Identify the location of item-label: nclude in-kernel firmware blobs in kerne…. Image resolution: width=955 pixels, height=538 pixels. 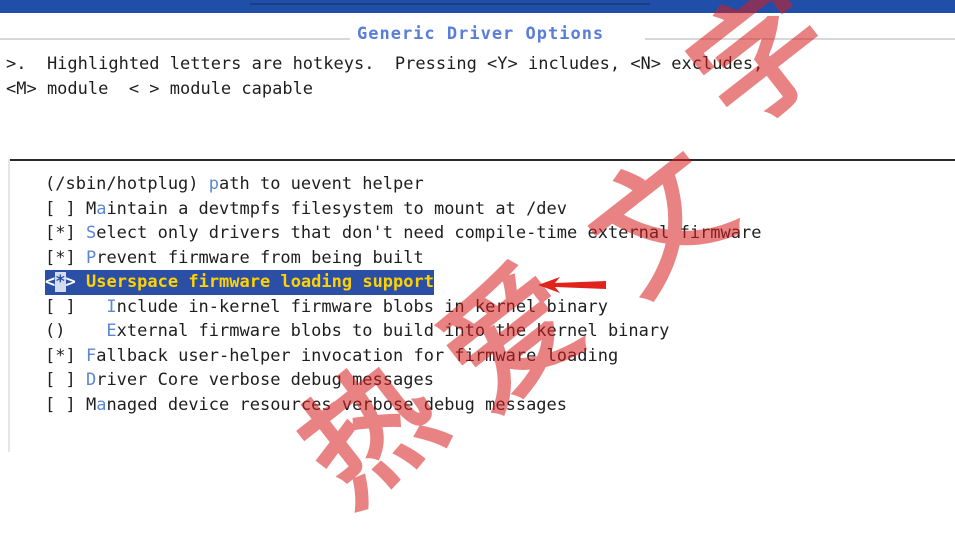
(362, 306).